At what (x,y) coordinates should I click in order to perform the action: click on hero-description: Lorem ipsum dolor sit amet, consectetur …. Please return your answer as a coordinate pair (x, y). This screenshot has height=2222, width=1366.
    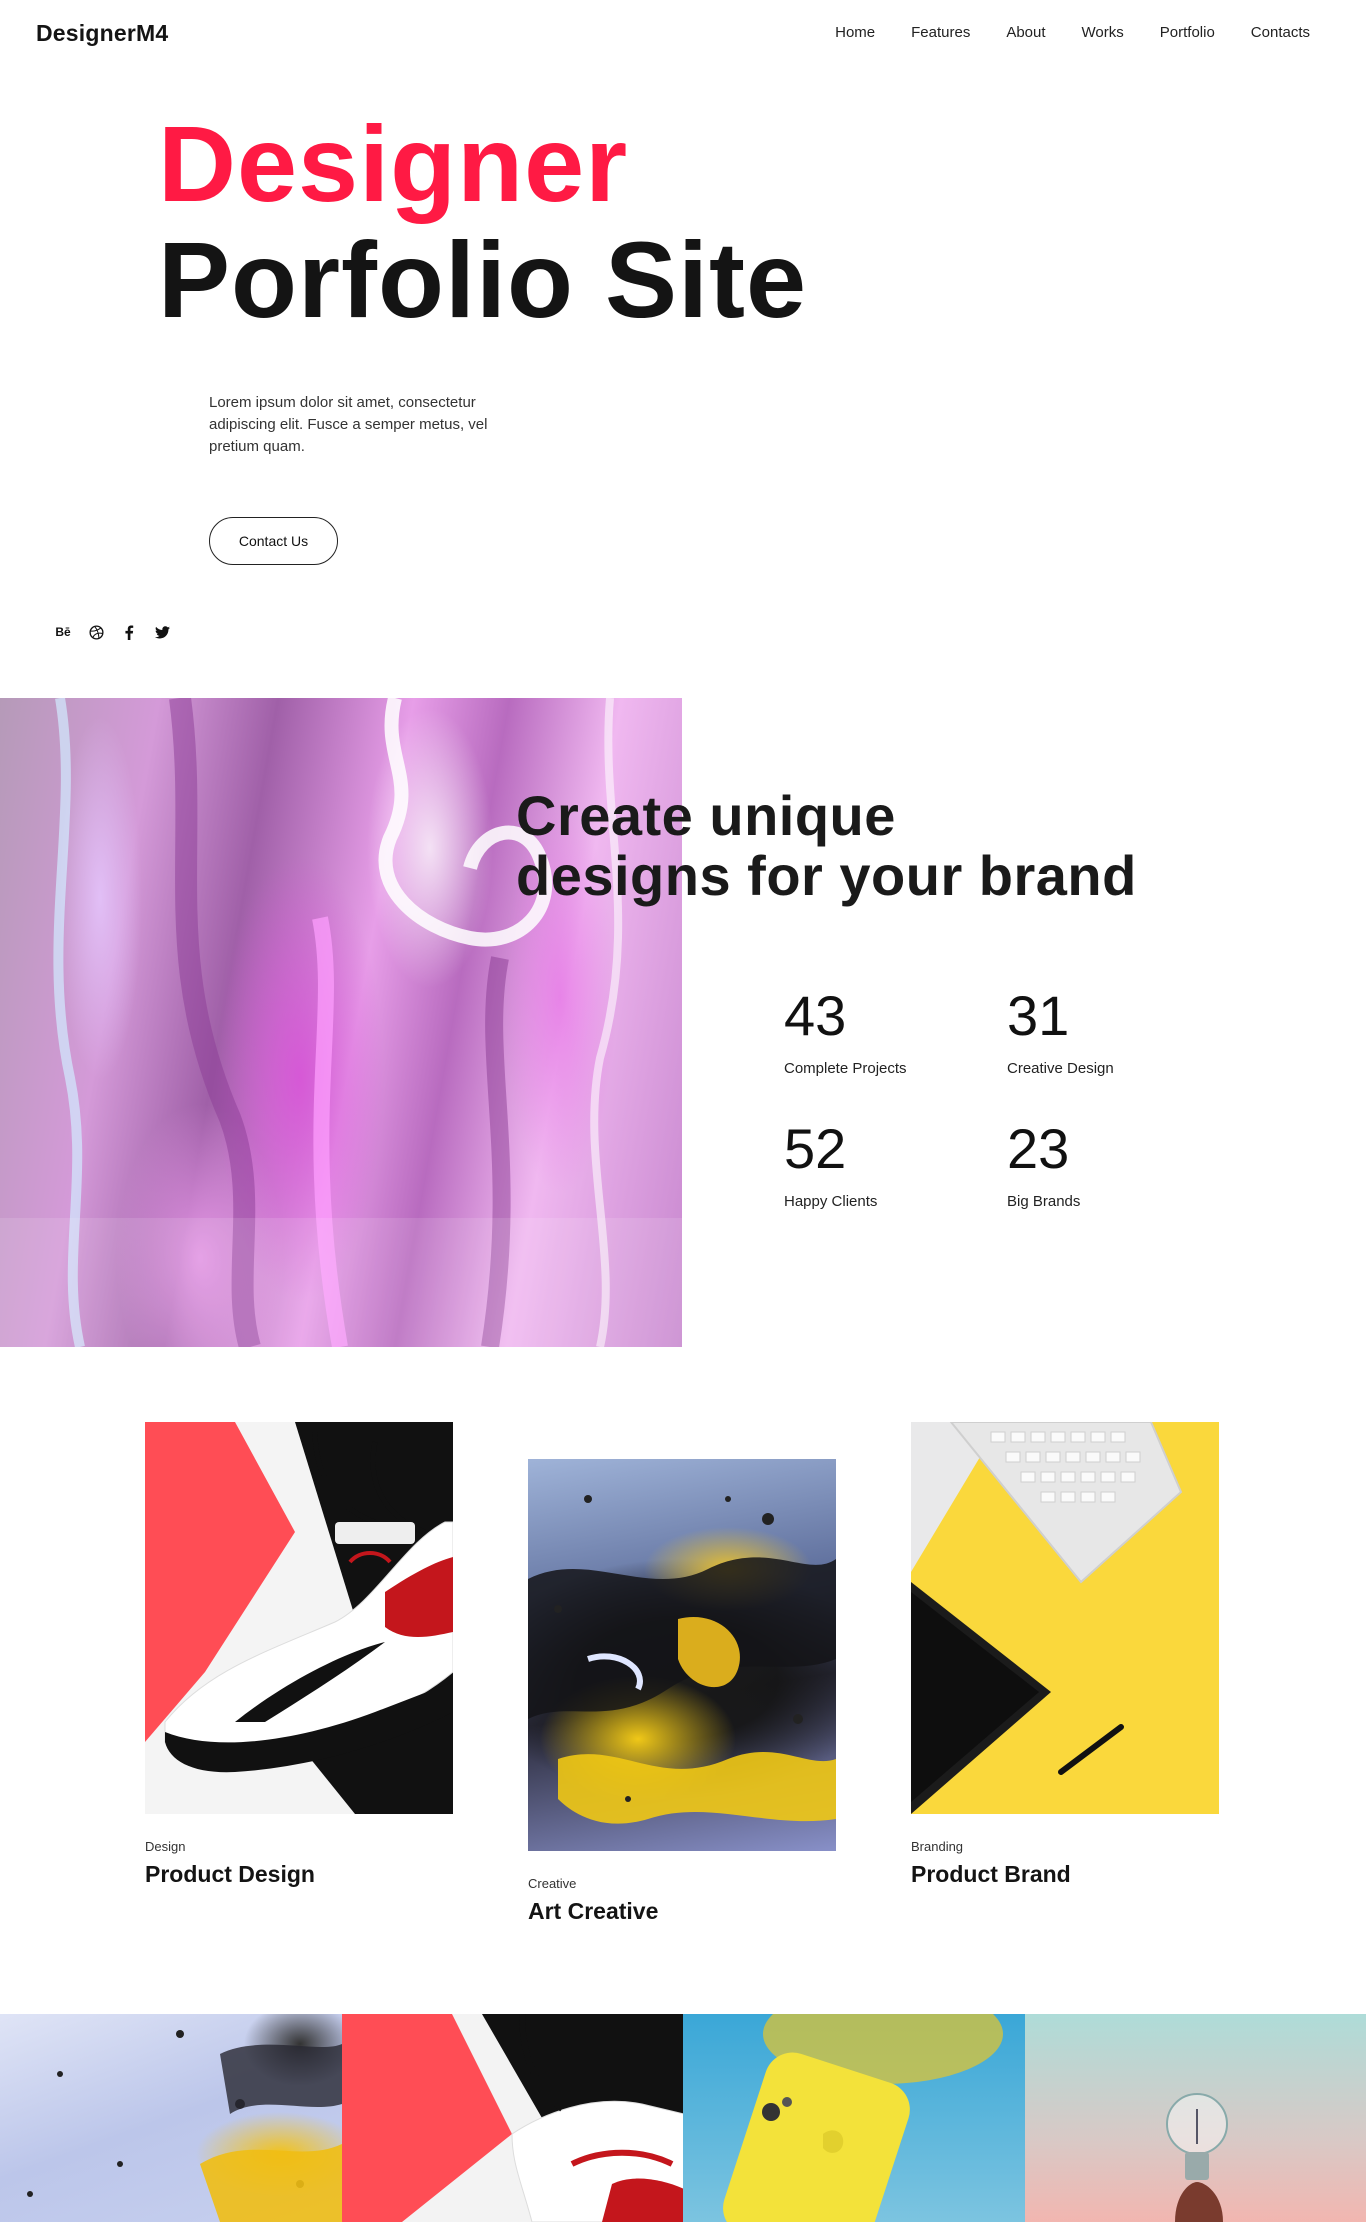
    Looking at the image, I should click on (348, 424).